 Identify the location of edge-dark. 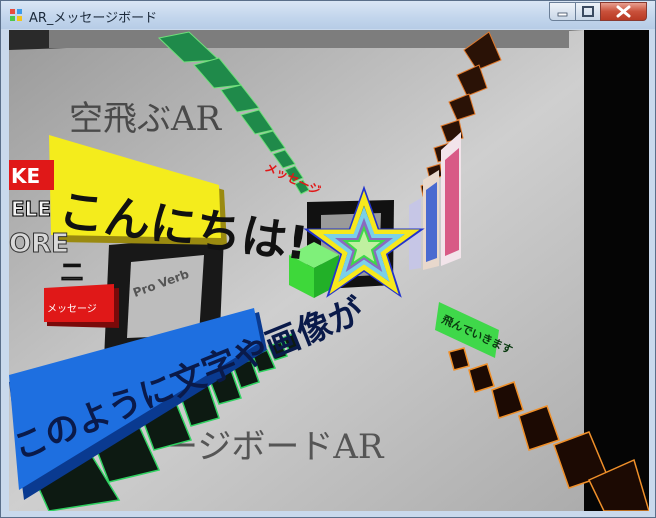
(616, 270).